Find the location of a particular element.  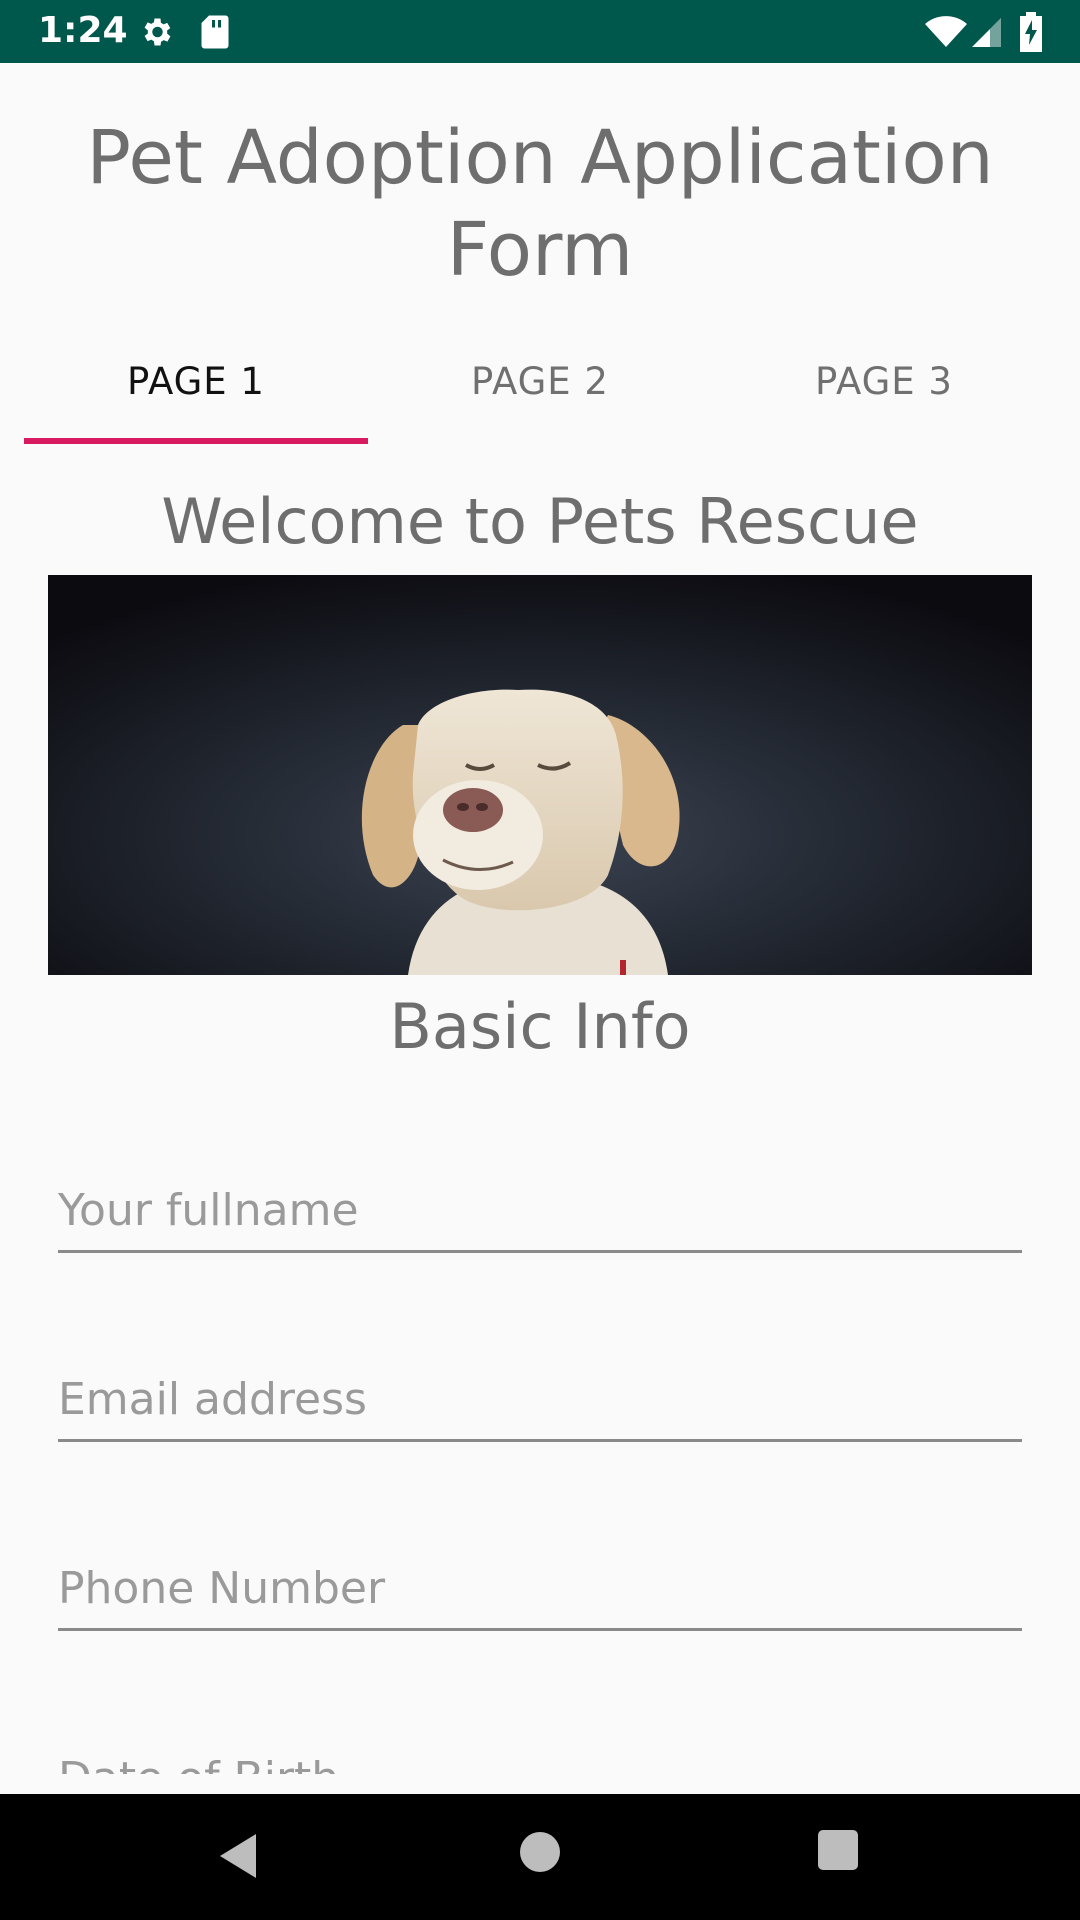

gear-icon is located at coordinates (157, 32).